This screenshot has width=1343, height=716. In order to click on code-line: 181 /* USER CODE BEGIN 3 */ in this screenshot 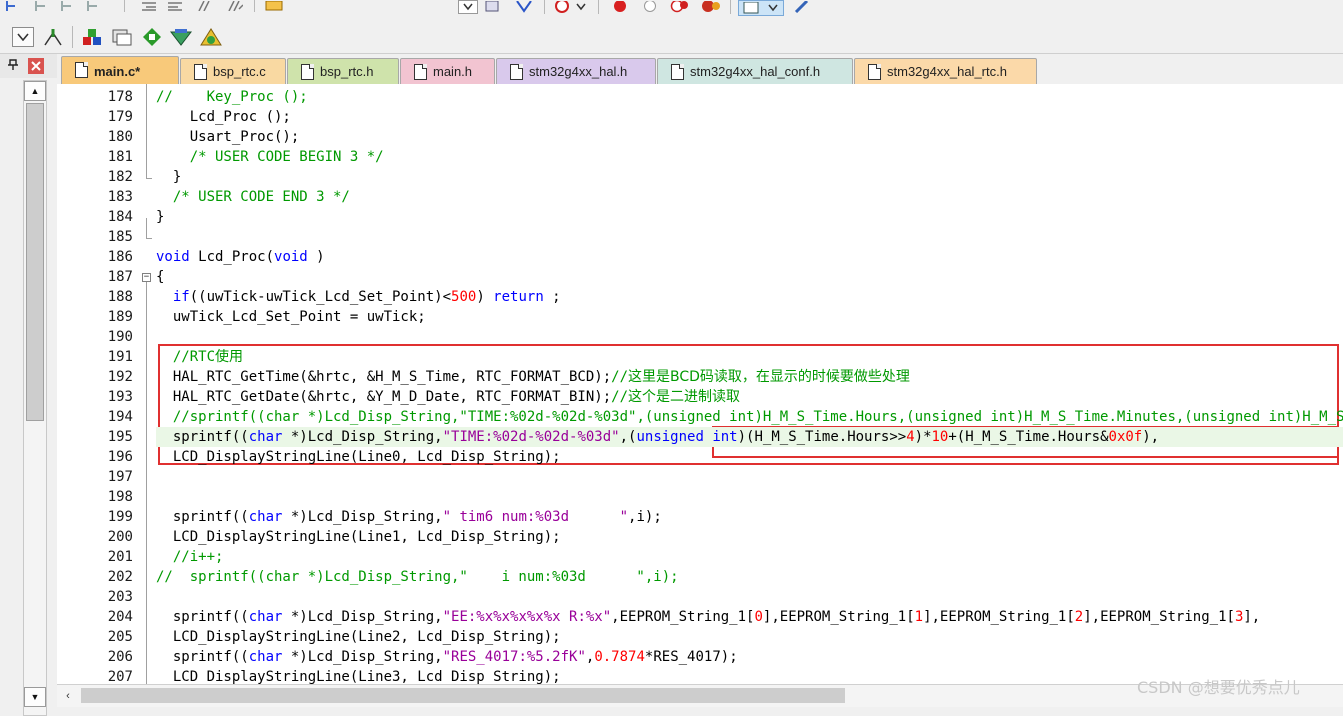, I will do `click(700, 157)`.